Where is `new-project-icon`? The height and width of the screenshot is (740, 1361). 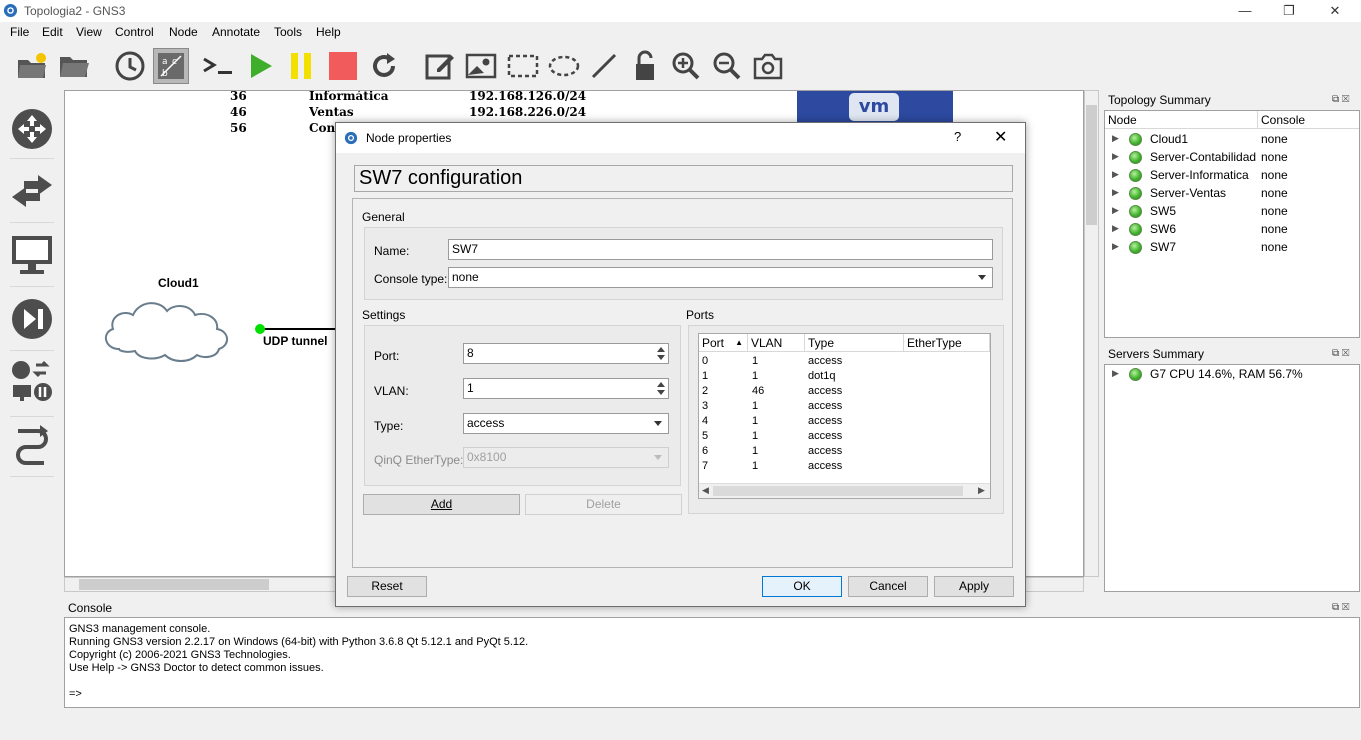
new-project-icon is located at coordinates (32, 66).